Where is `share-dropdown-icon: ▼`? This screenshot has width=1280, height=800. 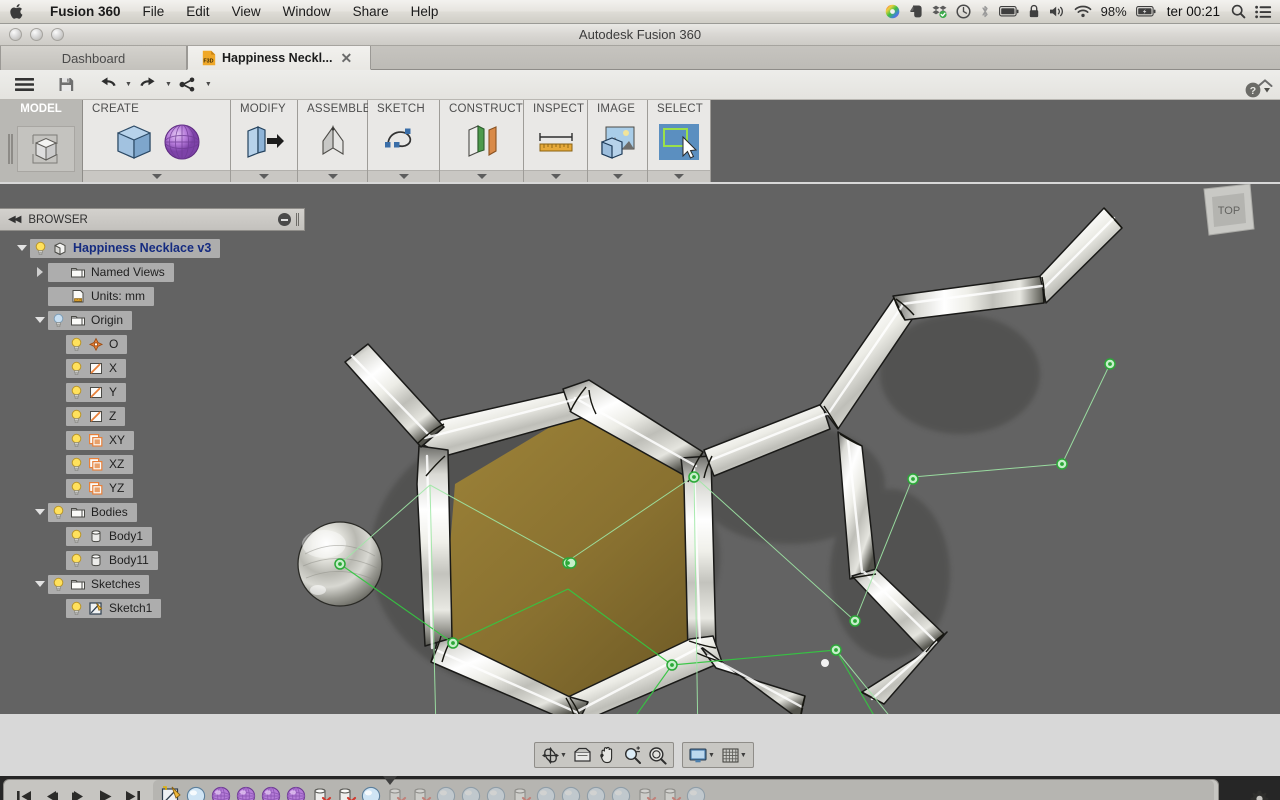 share-dropdown-icon: ▼ is located at coordinates (208, 84).